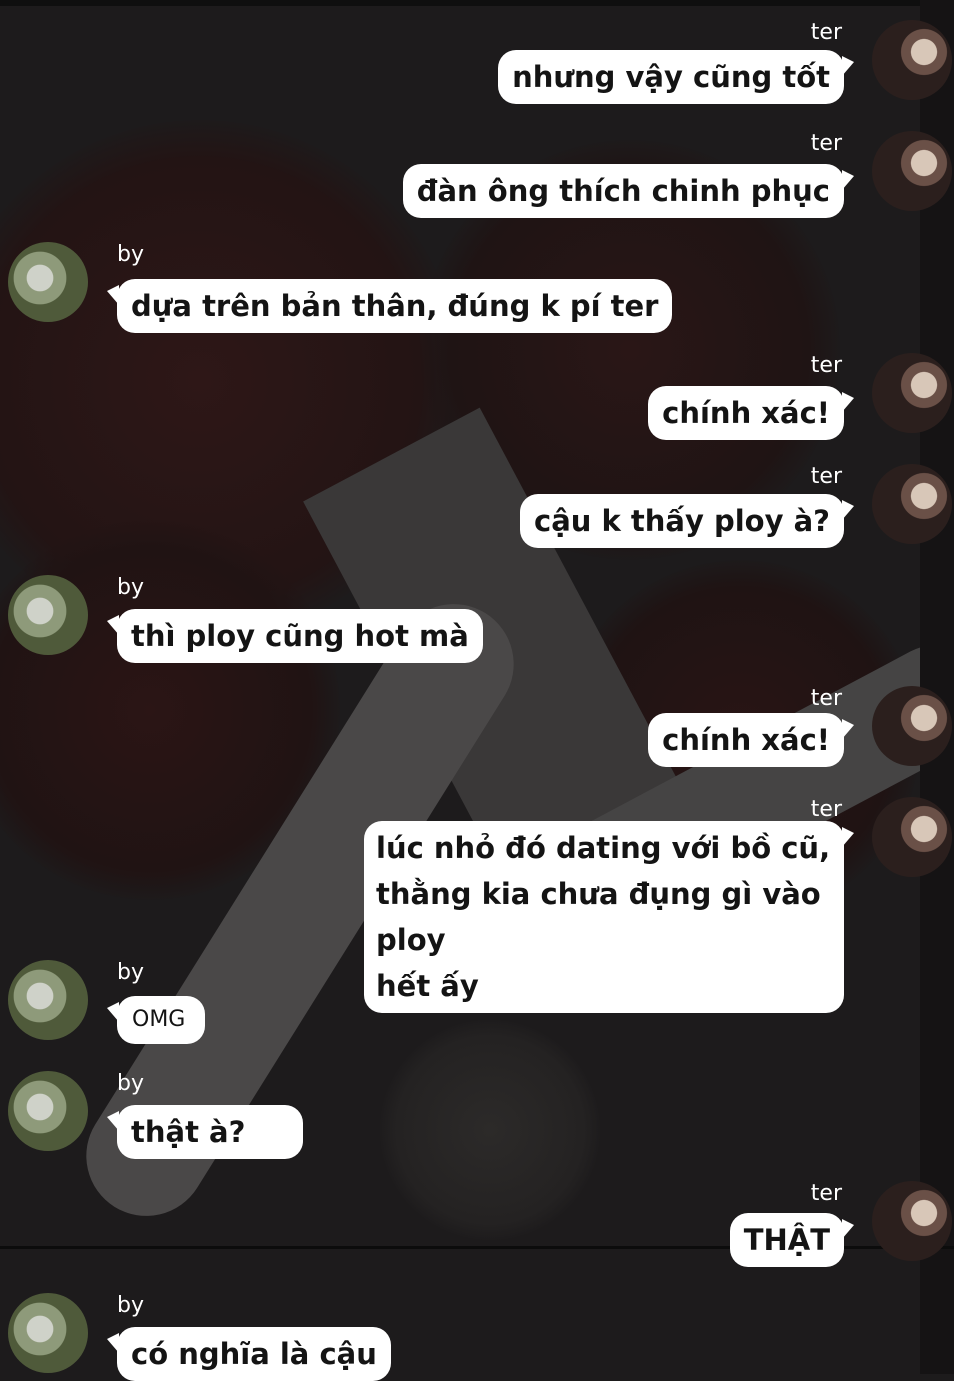 The width and height of the screenshot is (954, 1381). Describe the element at coordinates (249, 1354) in the screenshot. I see `message-bubble: có nghĩa là cậu` at that location.